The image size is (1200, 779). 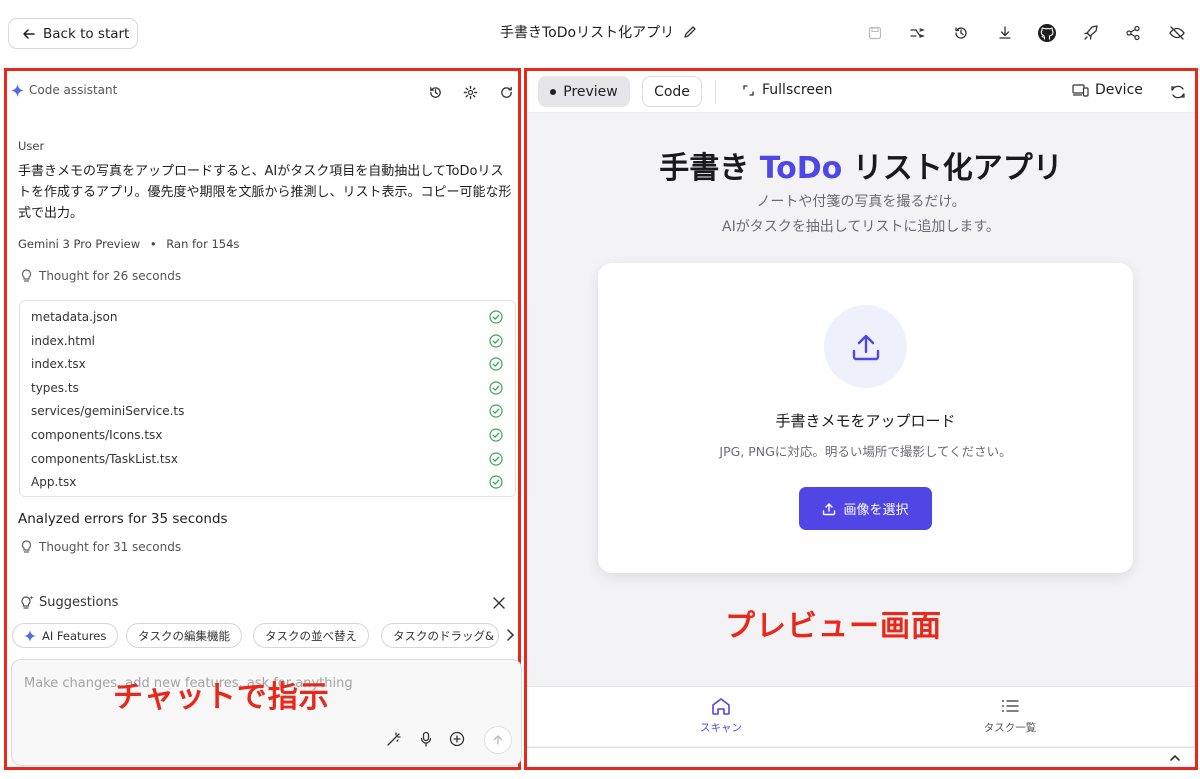 I want to click on file-row: components/TaskList.tsx, so click(x=267, y=459).